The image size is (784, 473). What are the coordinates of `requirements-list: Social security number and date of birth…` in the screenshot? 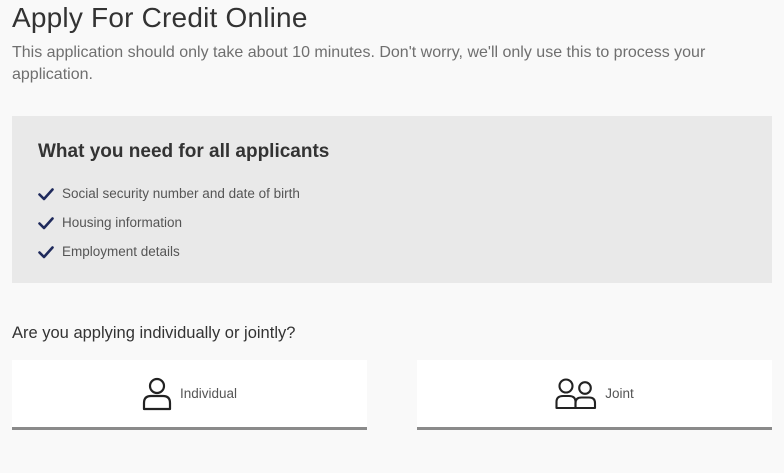 It's located at (169, 222).